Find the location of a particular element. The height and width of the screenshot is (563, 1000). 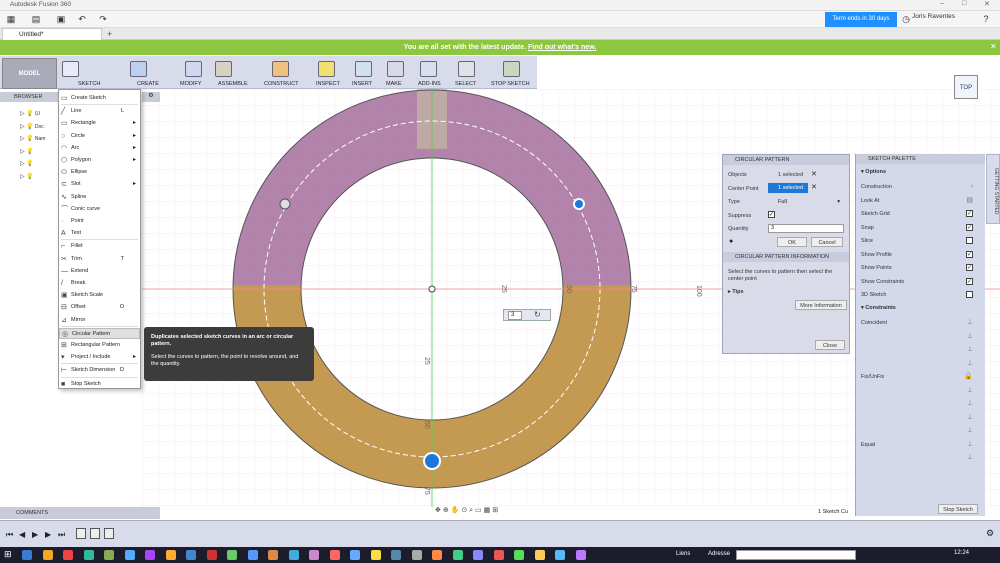

objects-selector: 1 selected is located at coordinates (788, 175).